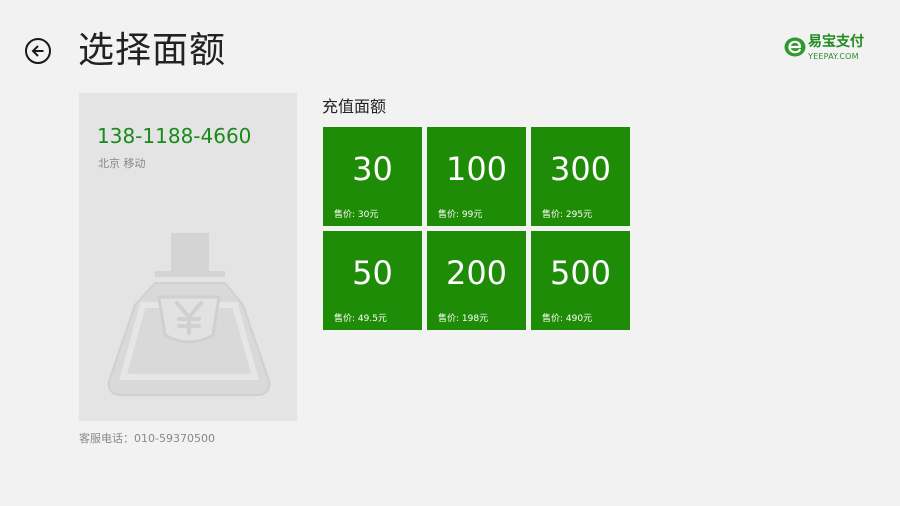 Image resolution: width=900 pixels, height=506 pixels. Describe the element at coordinates (152, 50) in the screenshot. I see `page-title: 选择面额` at that location.